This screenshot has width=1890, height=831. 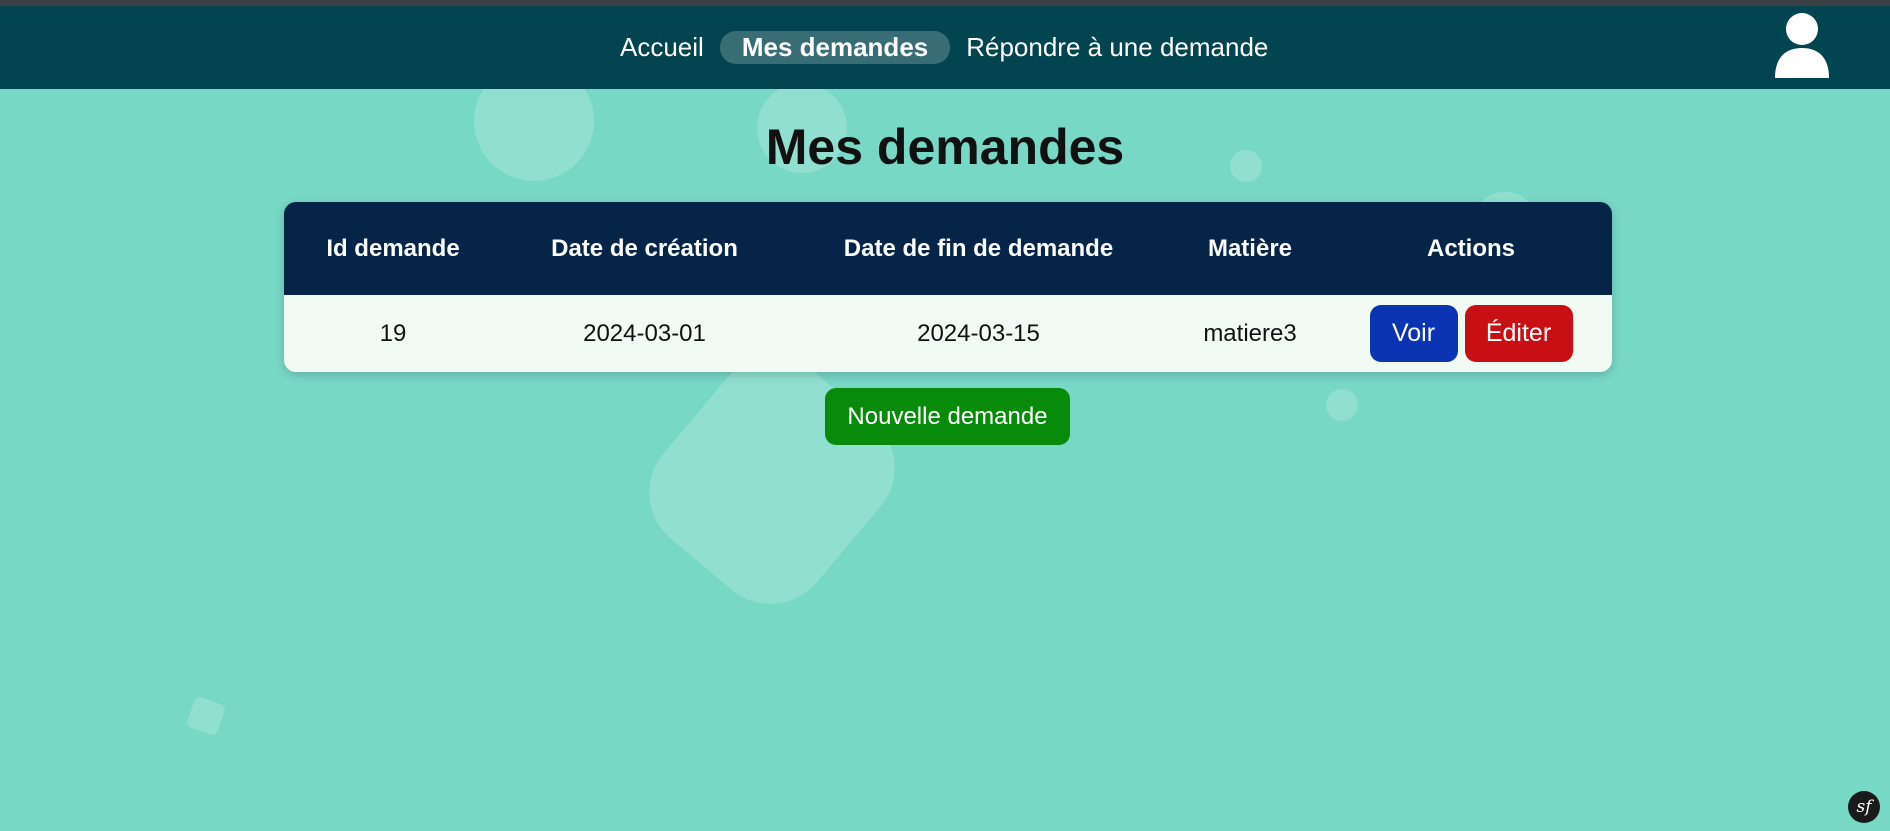 I want to click on page-title: Mes demandes, so click(x=945, y=147).